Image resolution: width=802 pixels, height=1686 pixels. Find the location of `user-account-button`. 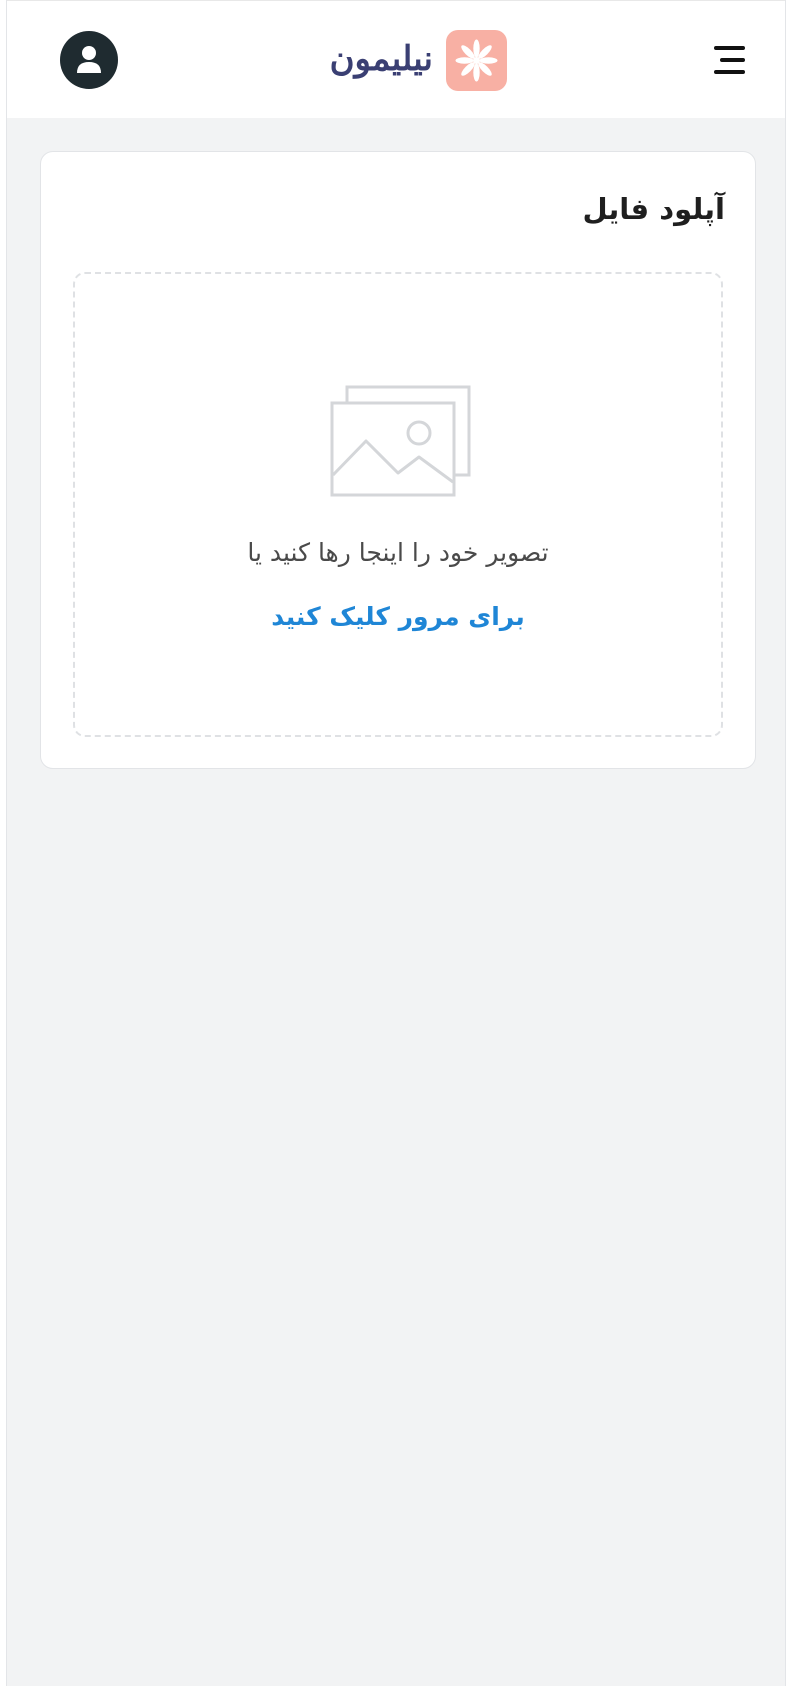

user-account-button is located at coordinates (89, 60).